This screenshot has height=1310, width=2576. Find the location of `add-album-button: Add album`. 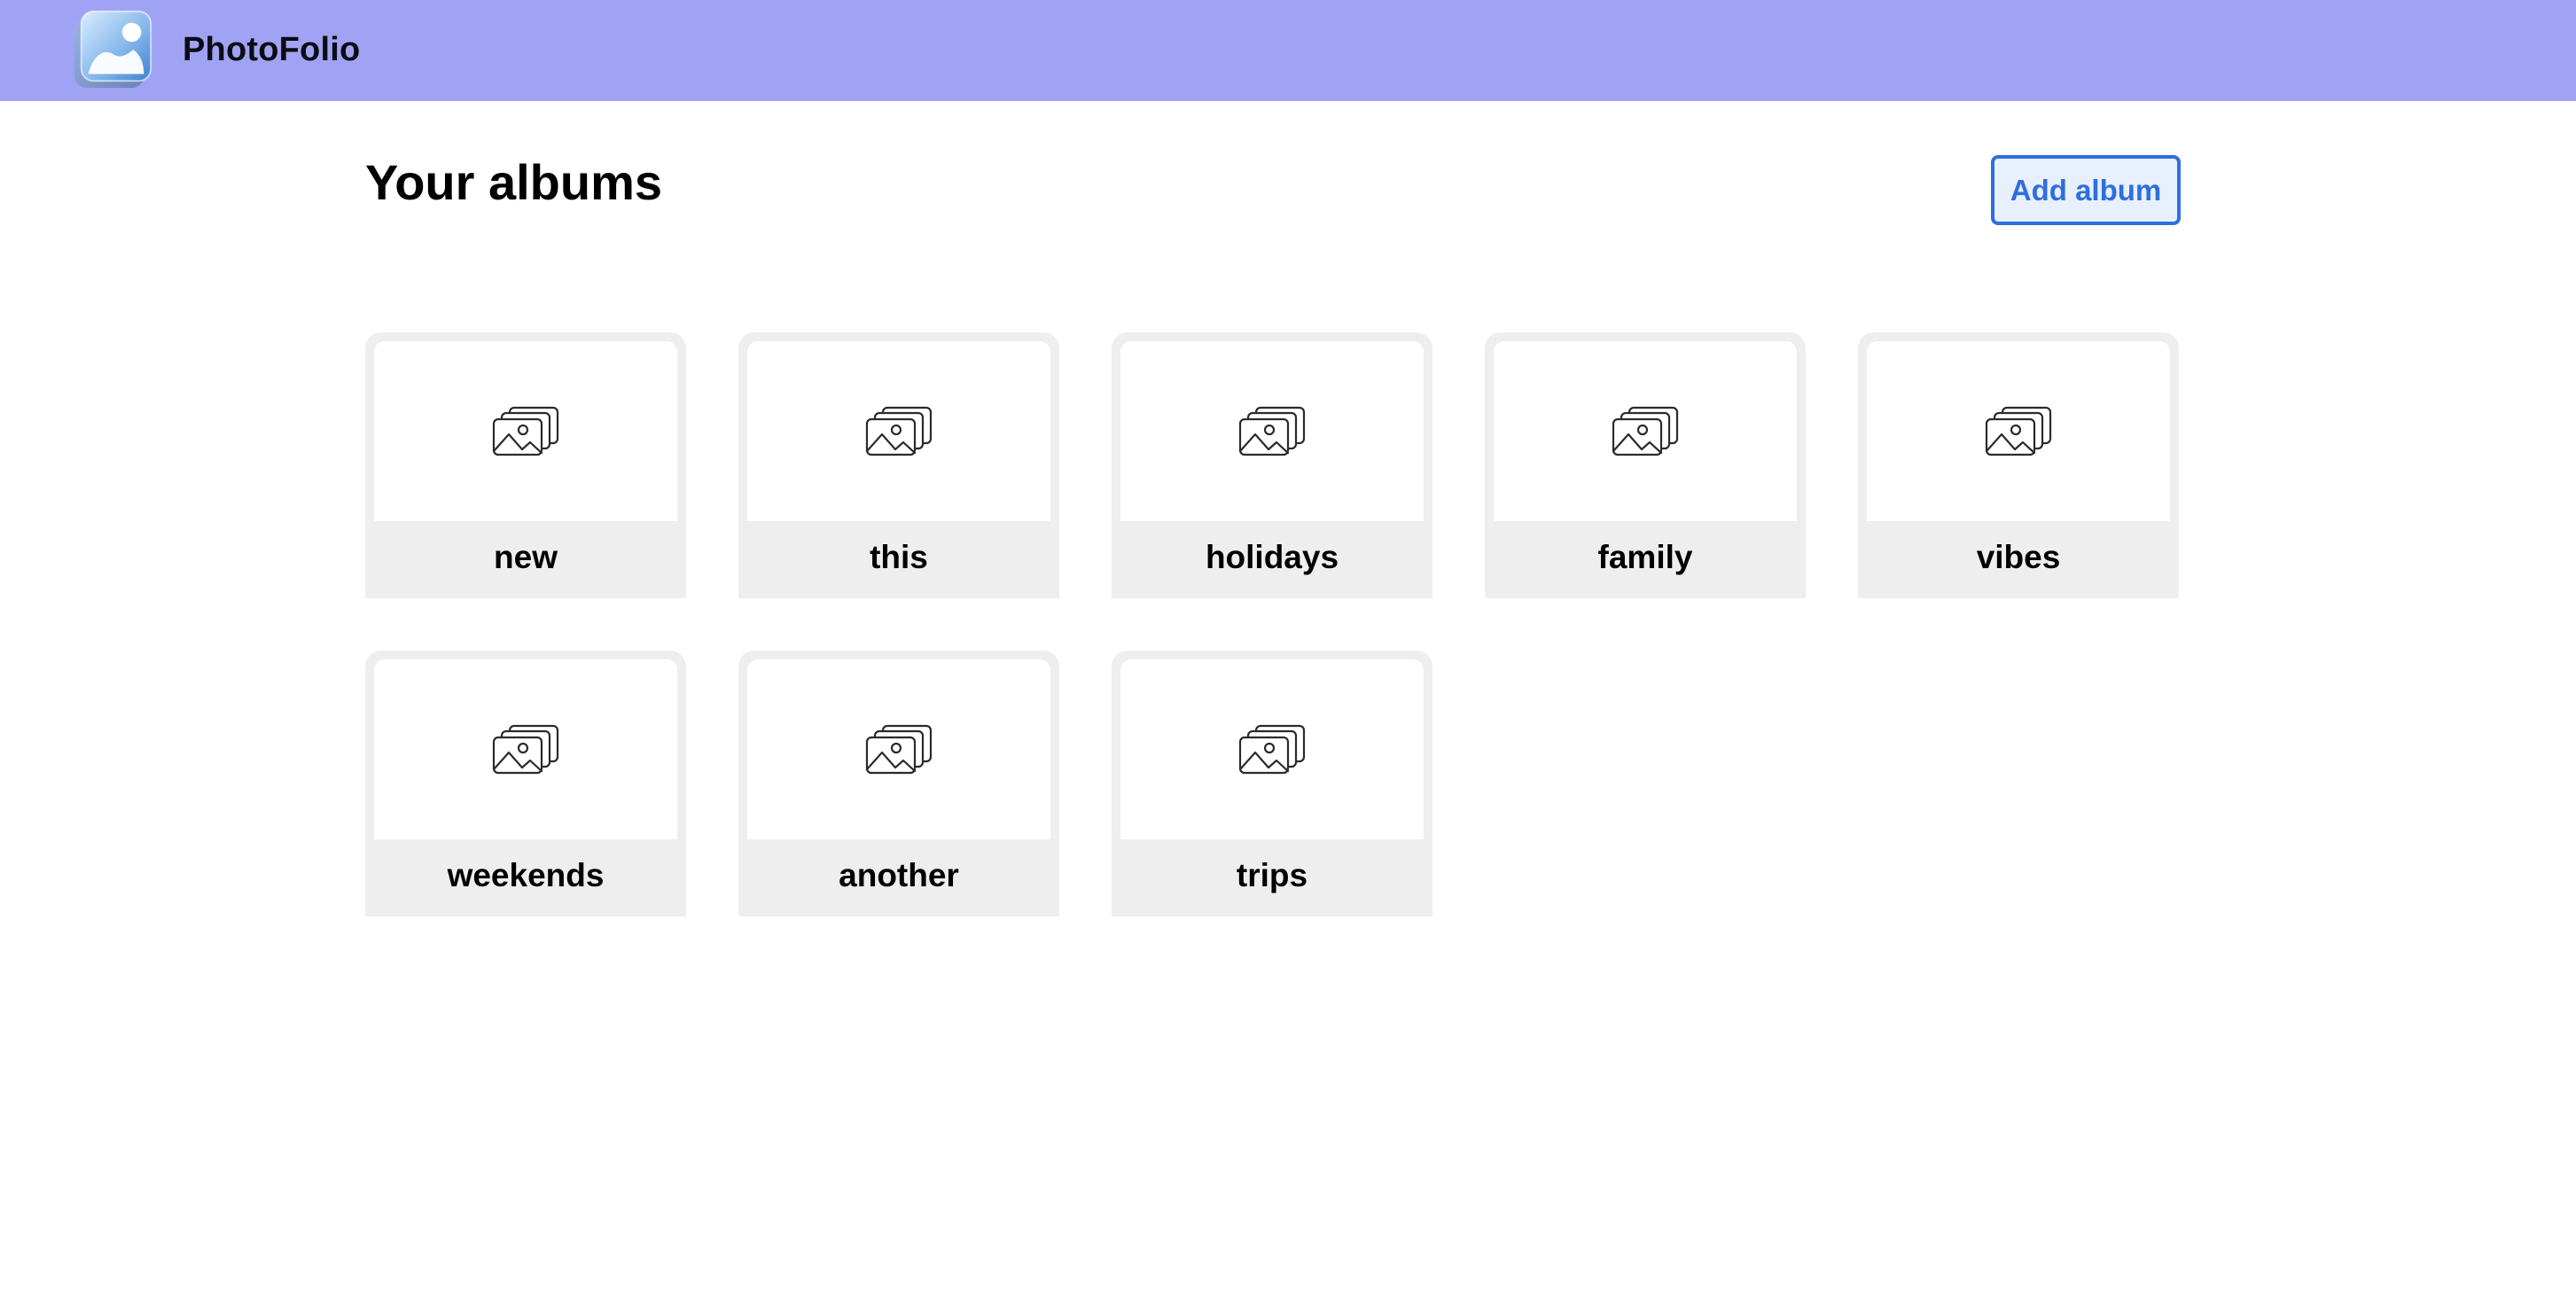

add-album-button: Add album is located at coordinates (2086, 190).